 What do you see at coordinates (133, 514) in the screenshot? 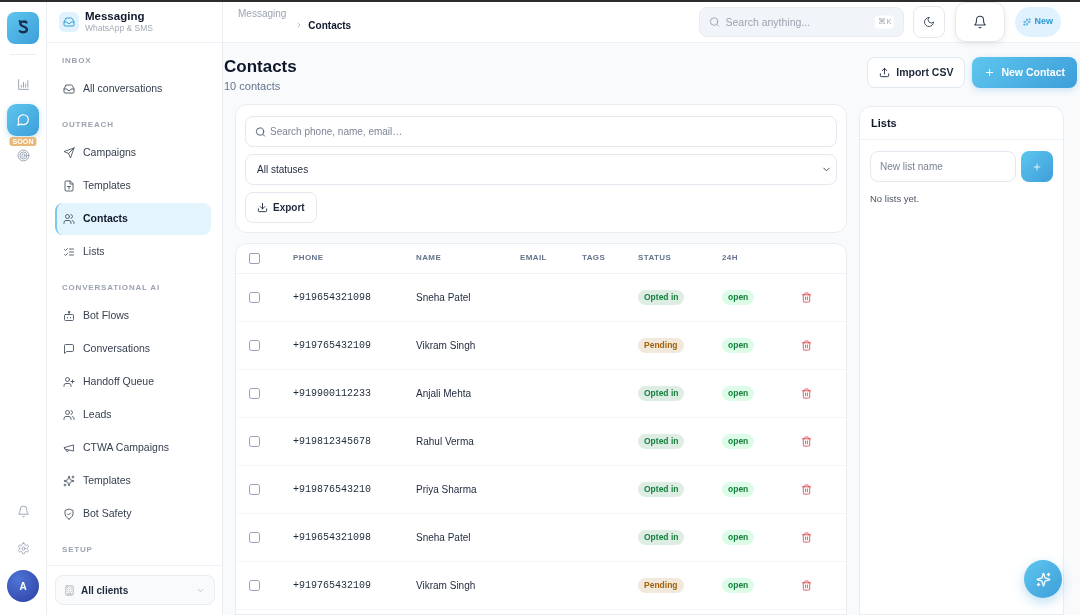
I see `nav-item: Bot Safety` at bounding box center [133, 514].